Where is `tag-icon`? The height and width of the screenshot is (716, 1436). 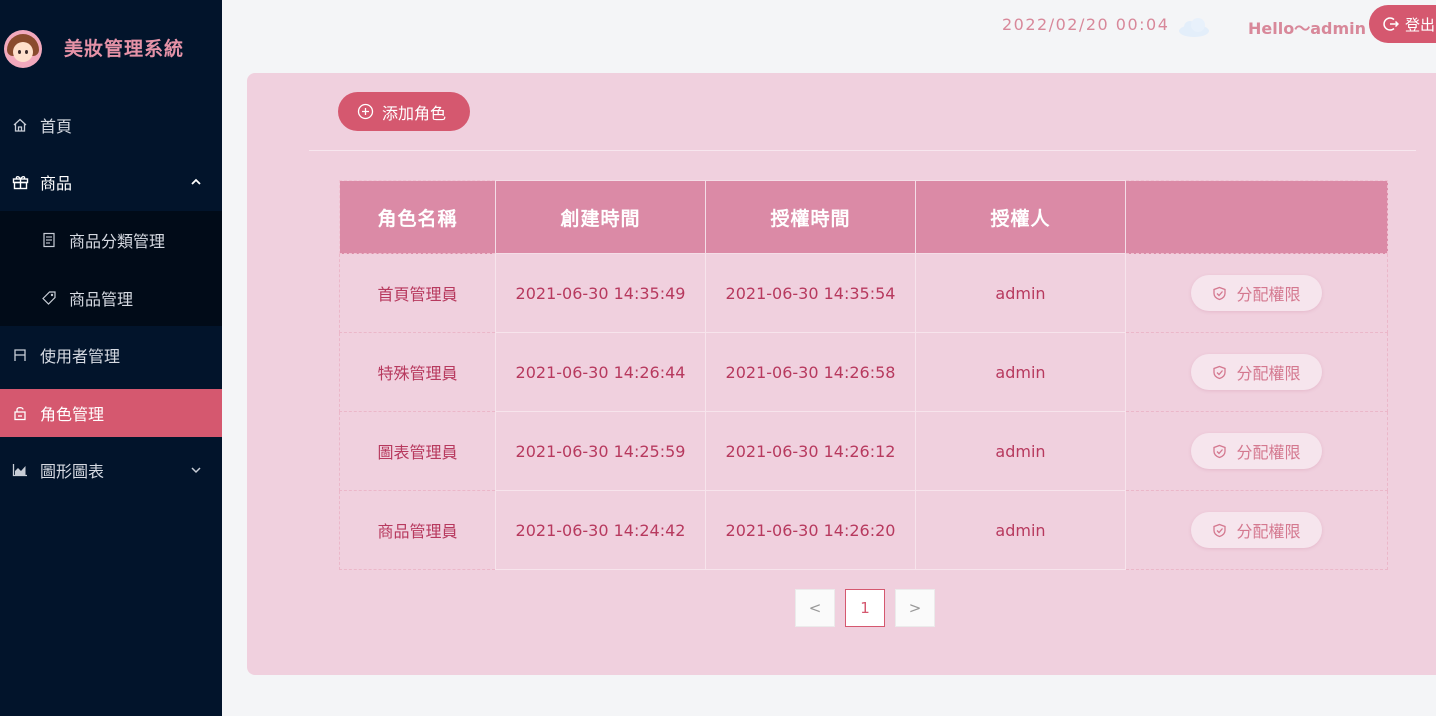
tag-icon is located at coordinates (49, 298).